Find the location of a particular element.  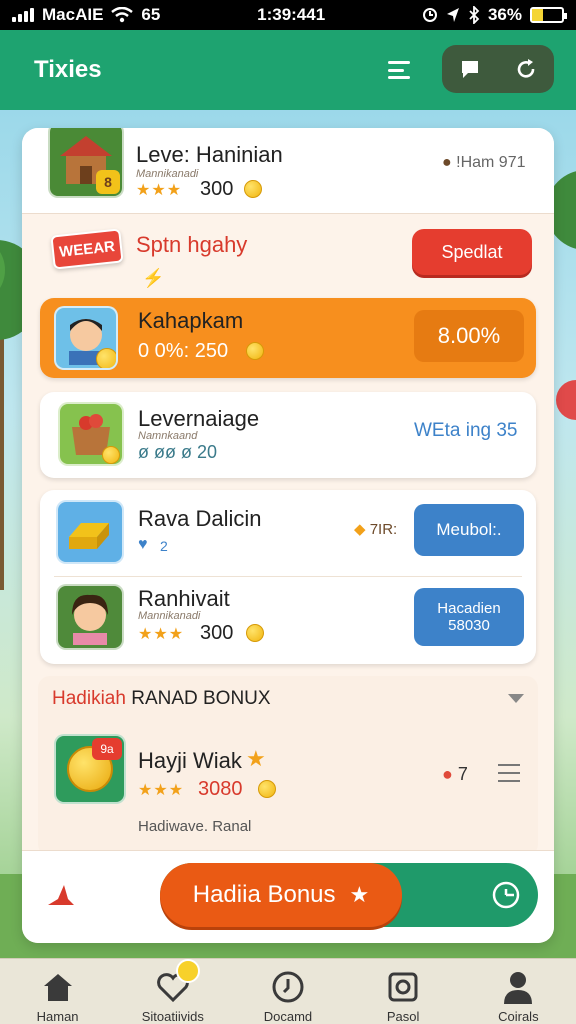

refresh-icon is located at coordinates (526, 69).